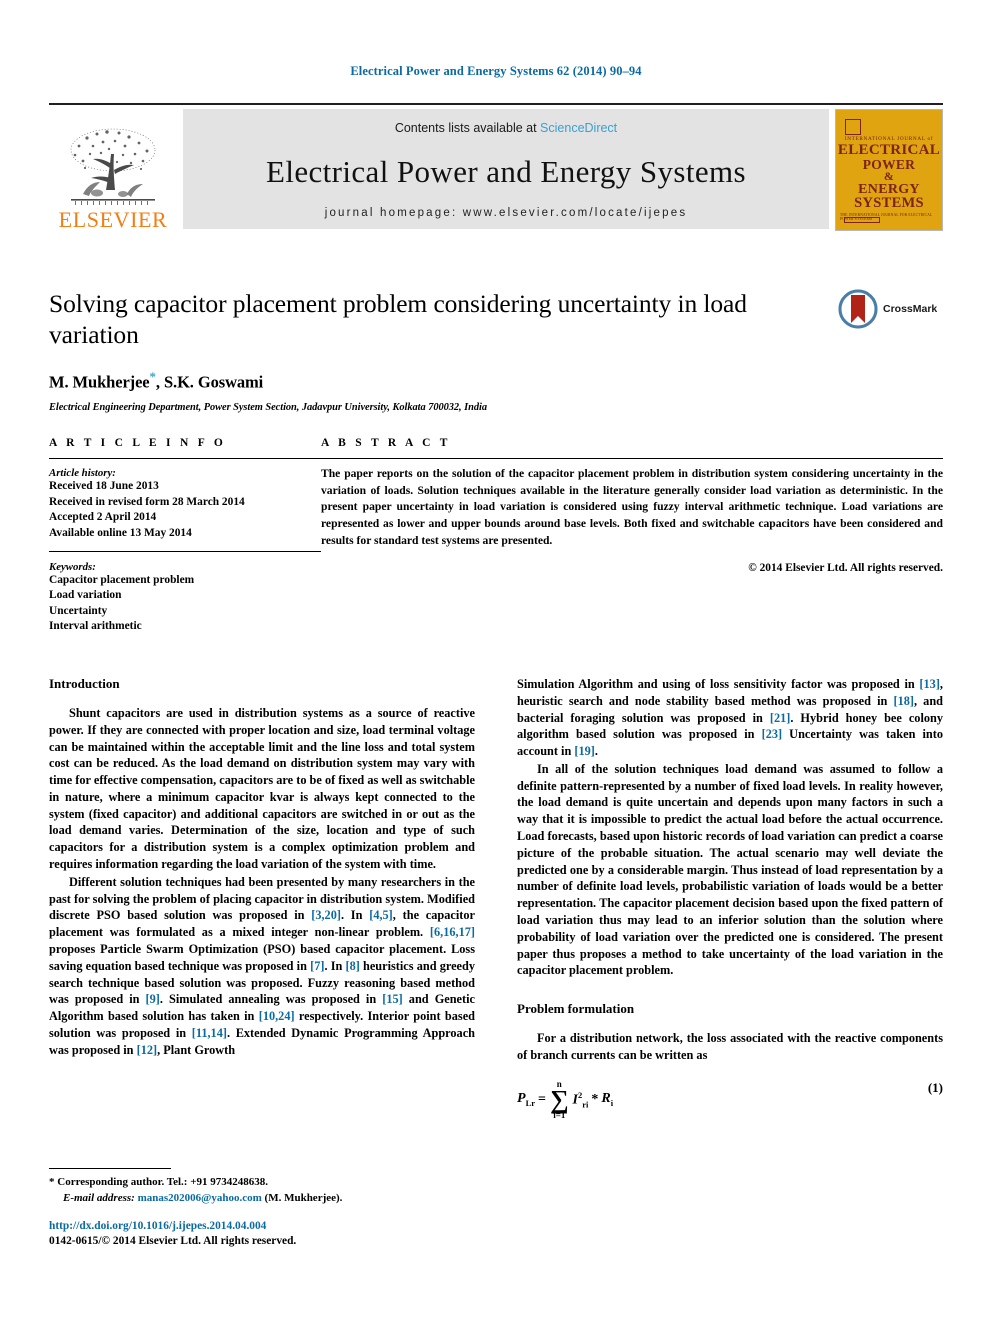  I want to click on keyword-item: Capacitor placement problem, so click(122, 579).